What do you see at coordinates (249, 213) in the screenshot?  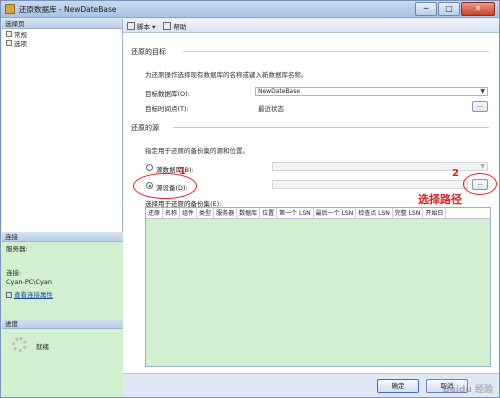 I see `column-header: 数据库` at bounding box center [249, 213].